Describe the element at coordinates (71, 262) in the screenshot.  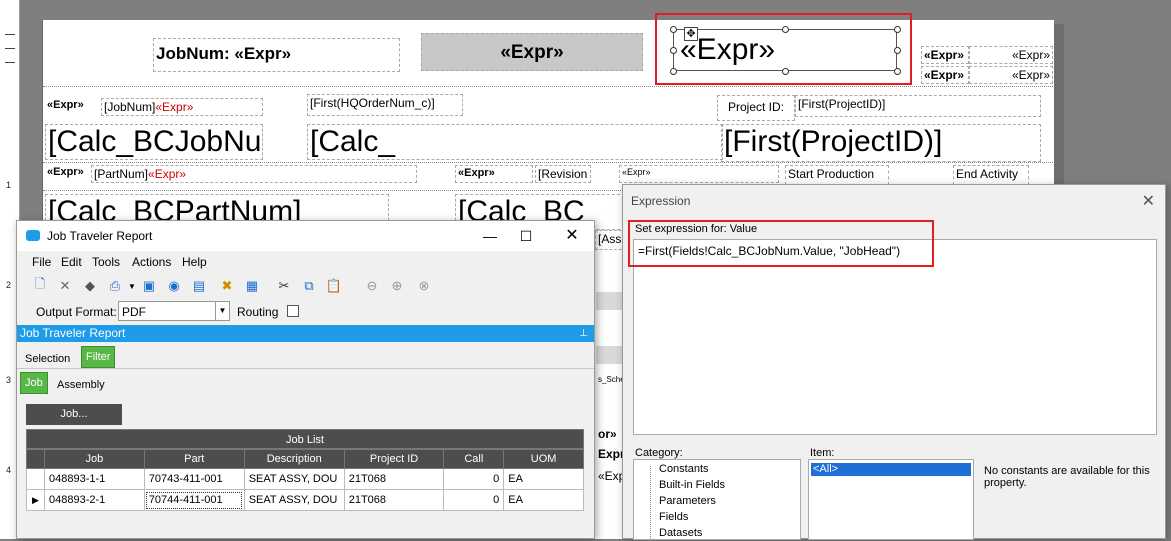
I see `menu-edit: Edit` at that location.